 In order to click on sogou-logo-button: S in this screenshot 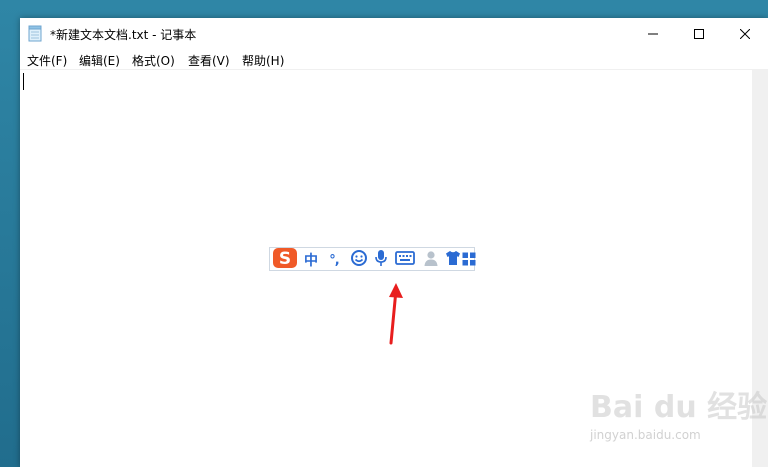, I will do `click(285, 260)`.